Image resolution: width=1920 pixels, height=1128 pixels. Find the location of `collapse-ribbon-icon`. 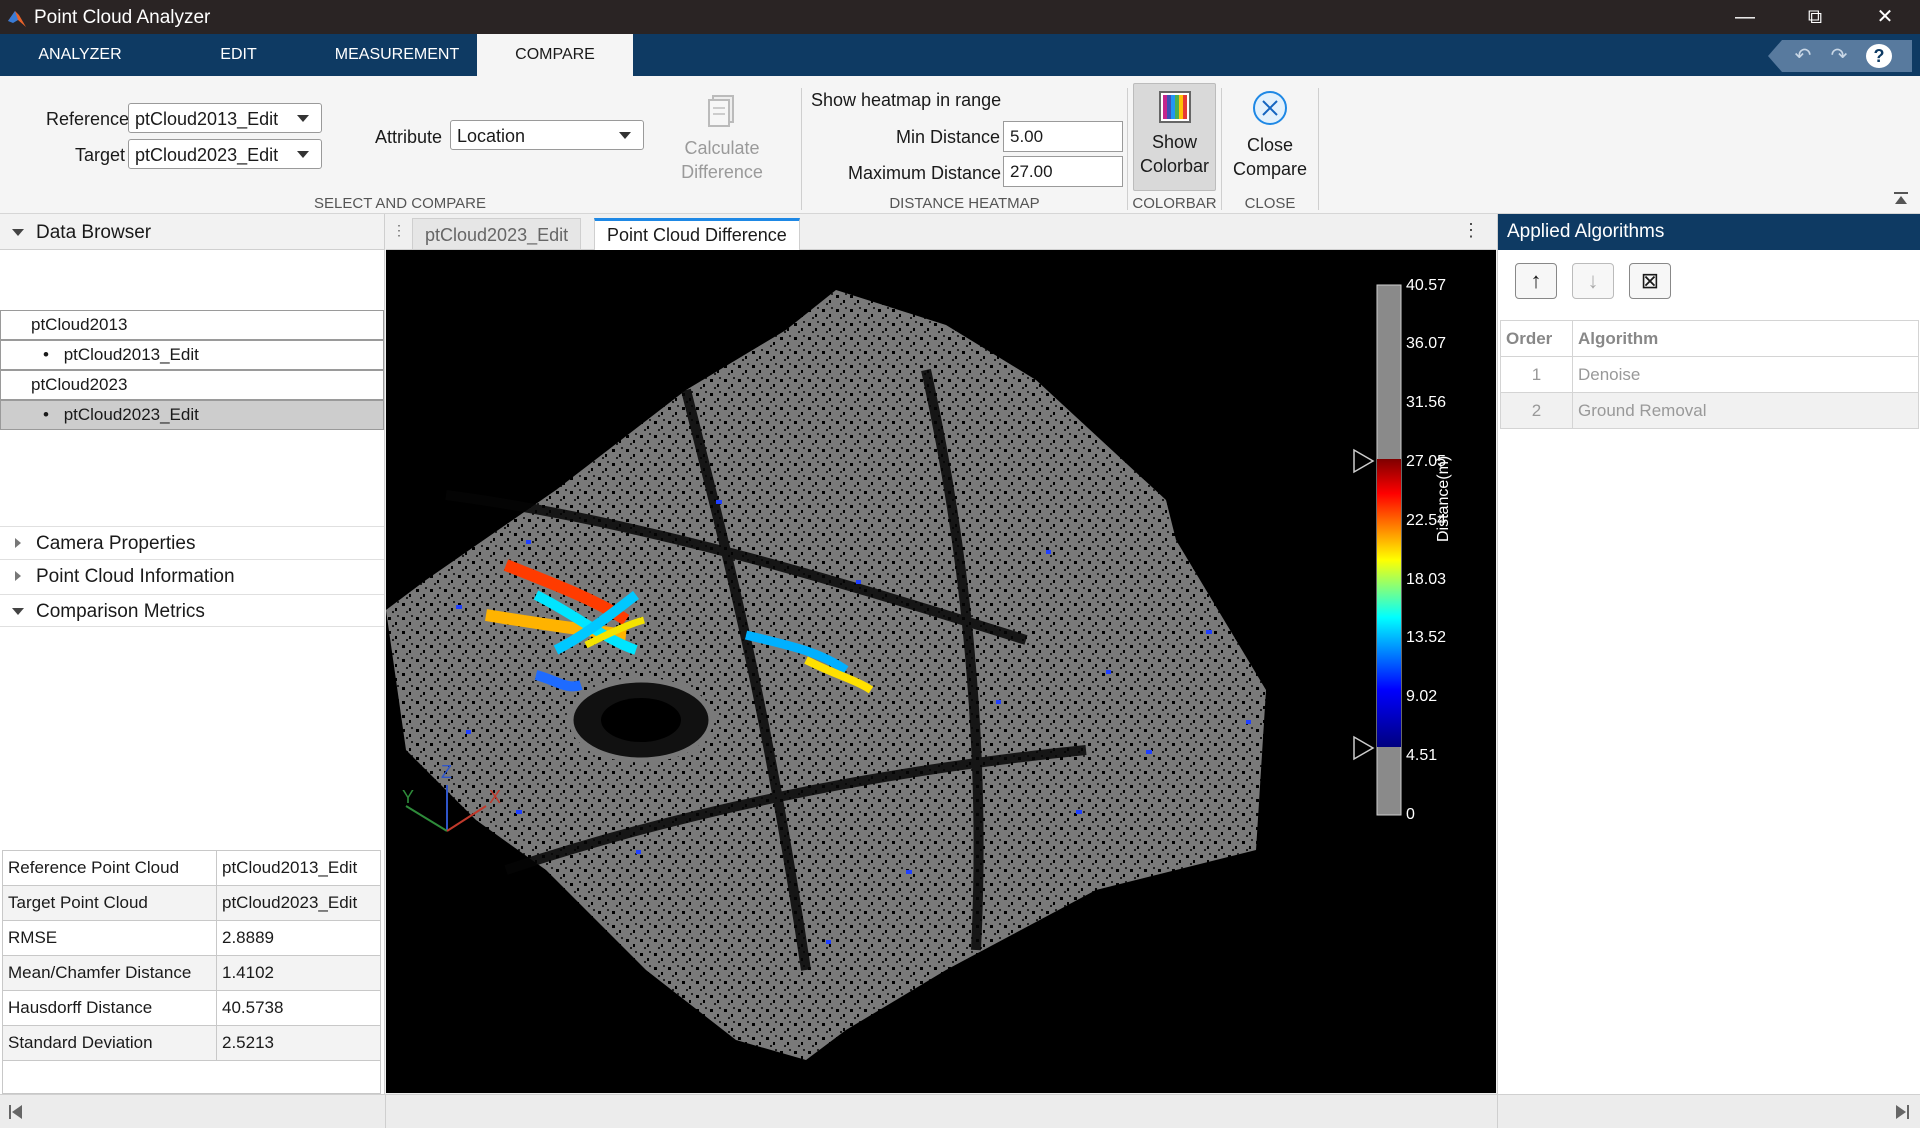

collapse-ribbon-icon is located at coordinates (1901, 199).